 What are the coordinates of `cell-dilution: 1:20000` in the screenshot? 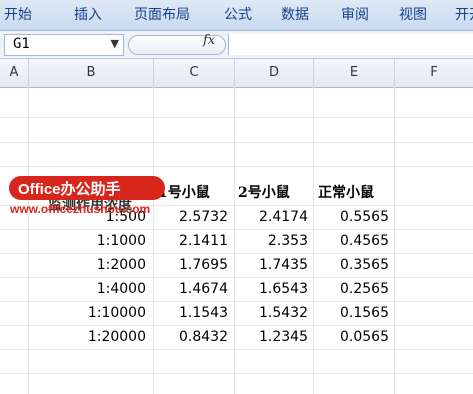 It's located at (88, 337).